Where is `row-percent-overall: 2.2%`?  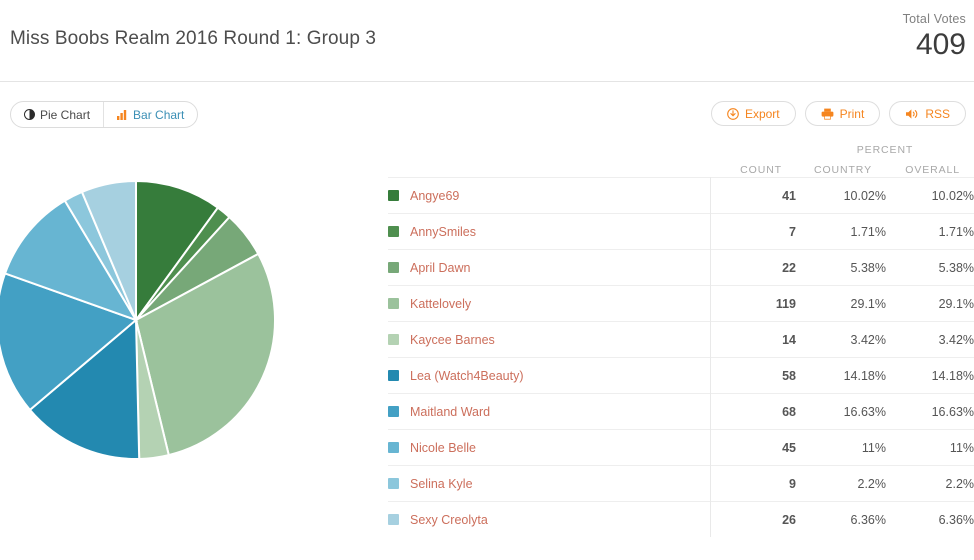 row-percent-overall: 2.2% is located at coordinates (959, 483).